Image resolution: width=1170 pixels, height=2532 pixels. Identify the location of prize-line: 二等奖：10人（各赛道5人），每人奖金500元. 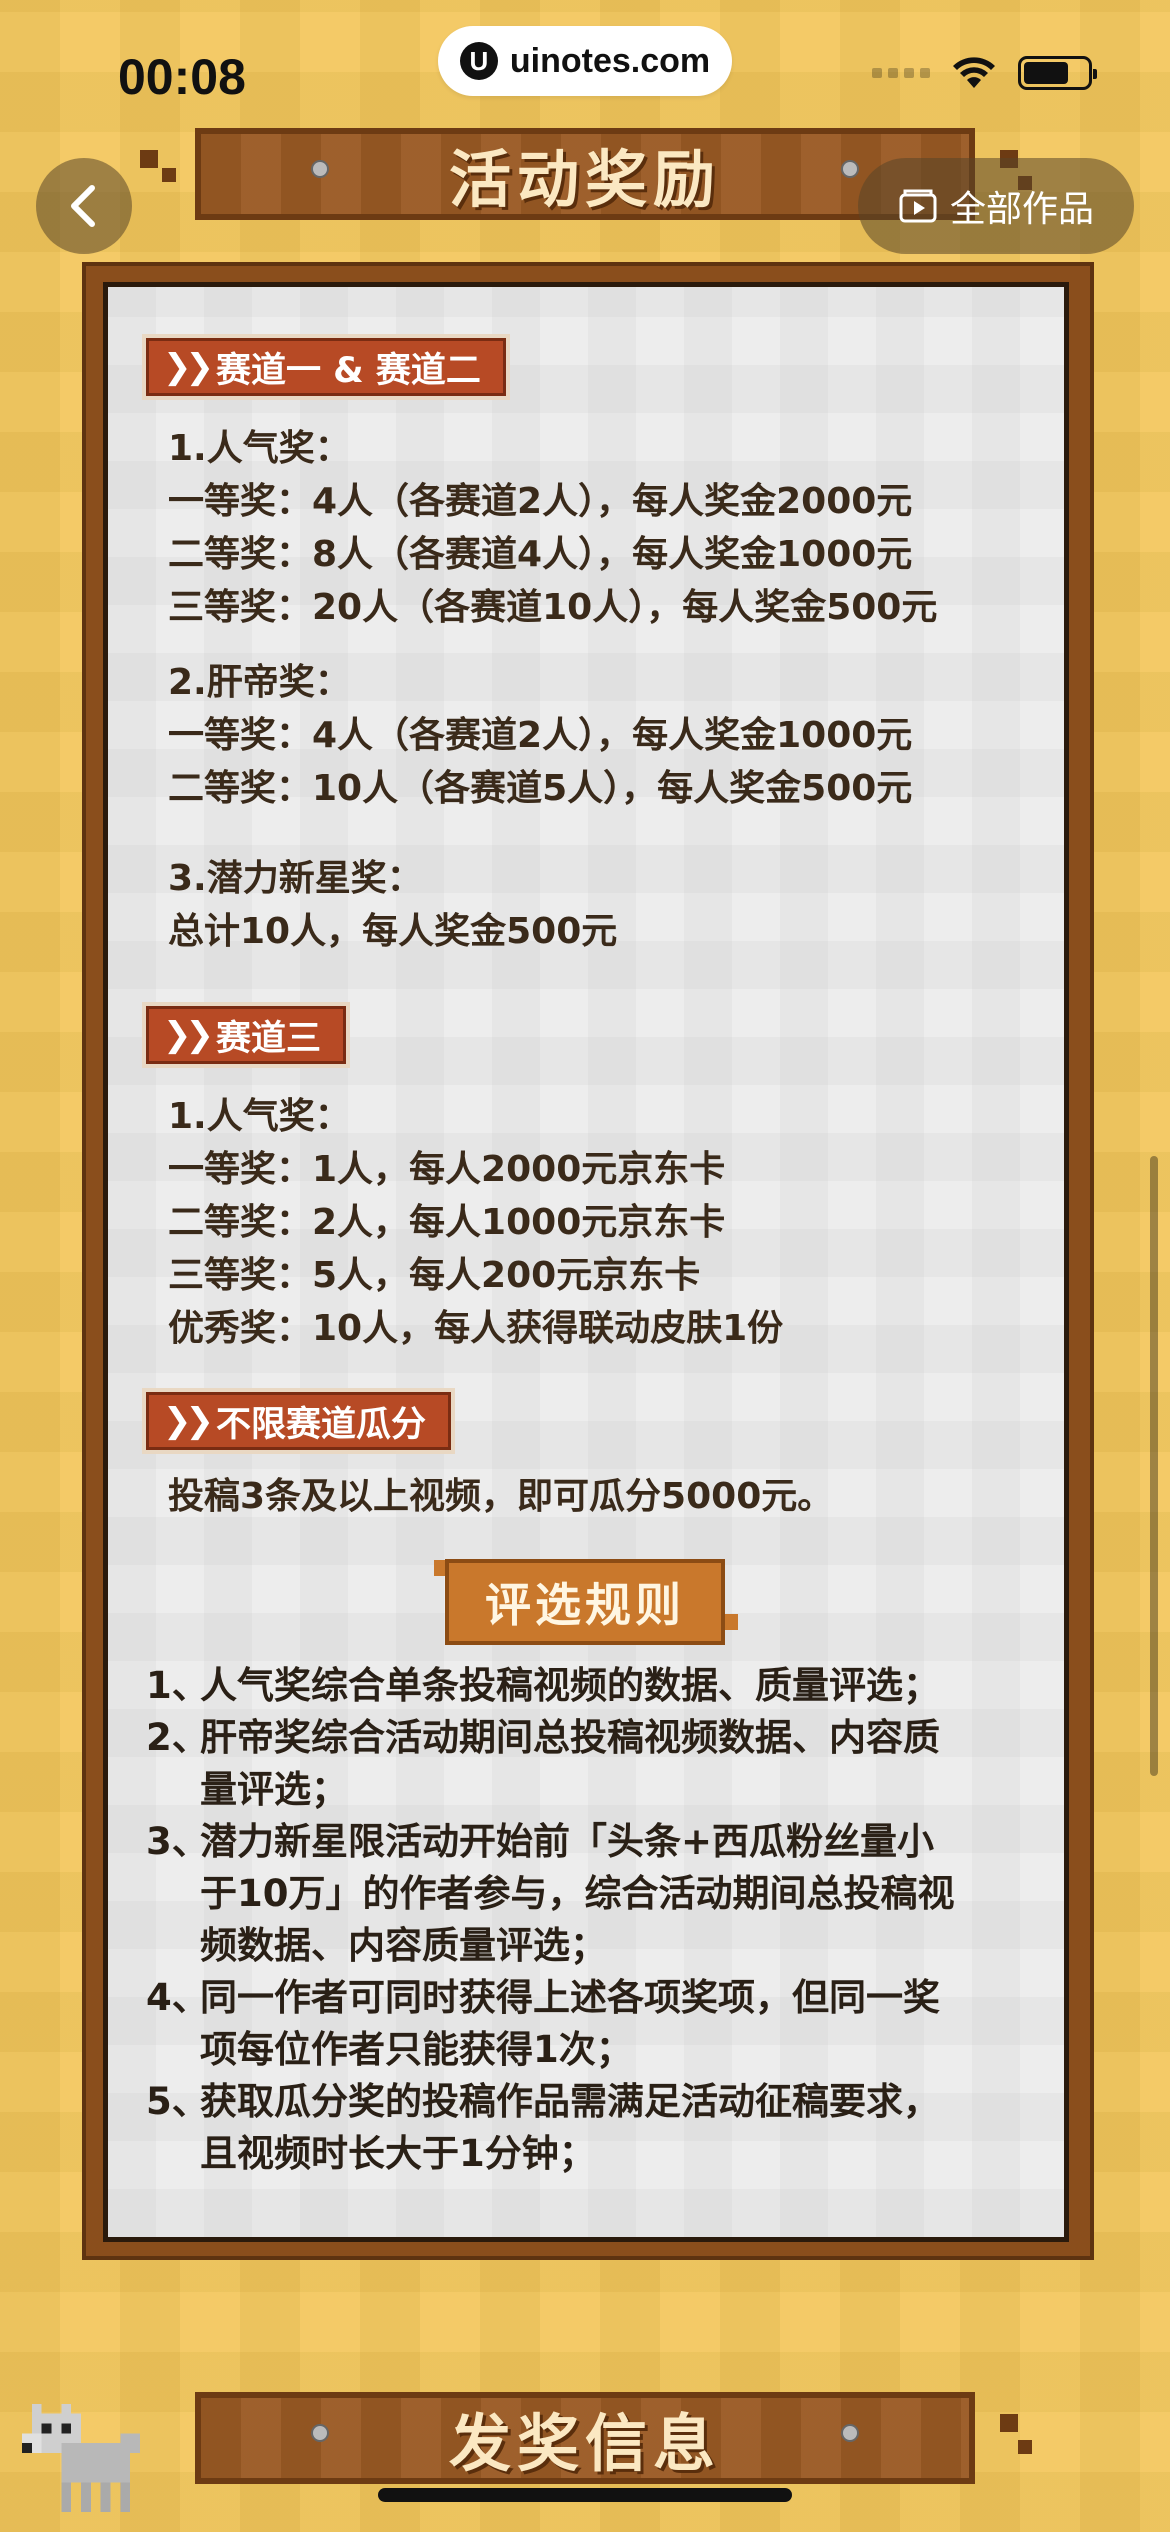
(540, 788).